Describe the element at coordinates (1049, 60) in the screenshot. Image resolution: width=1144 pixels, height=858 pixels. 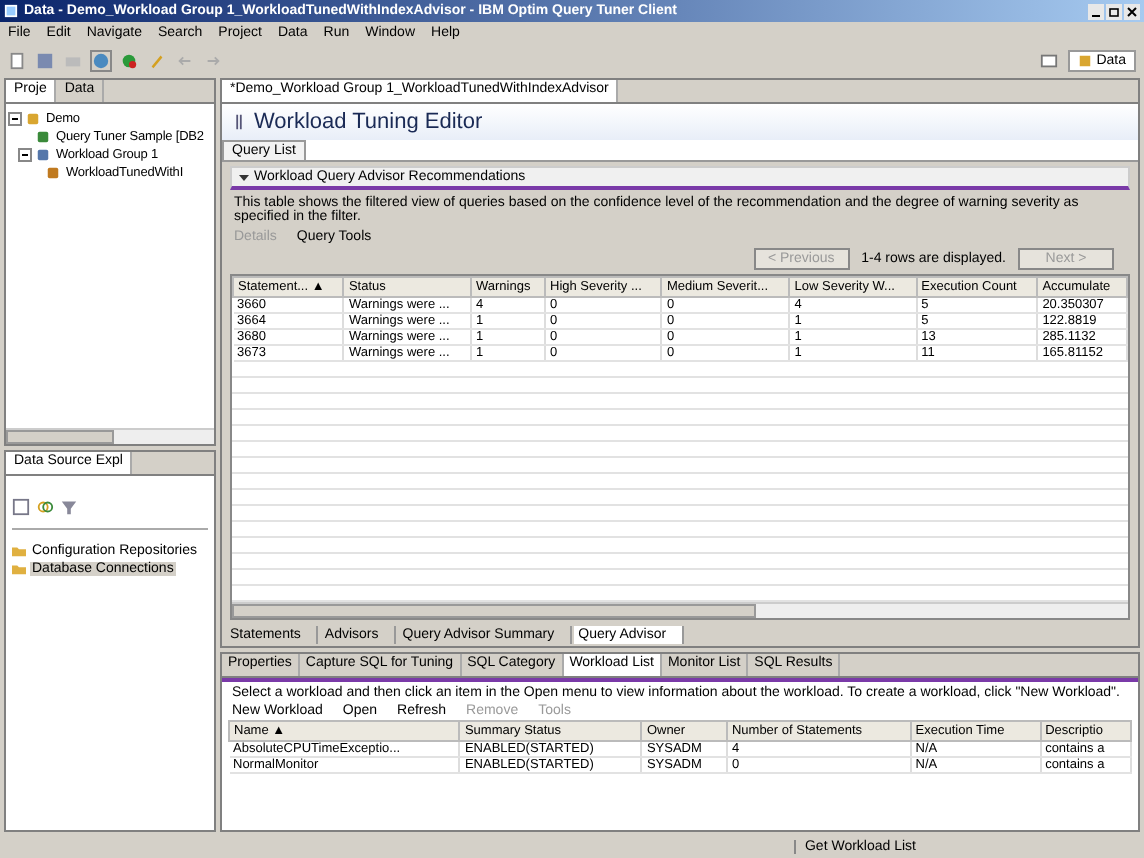
I see `open-perspective-icon` at that location.